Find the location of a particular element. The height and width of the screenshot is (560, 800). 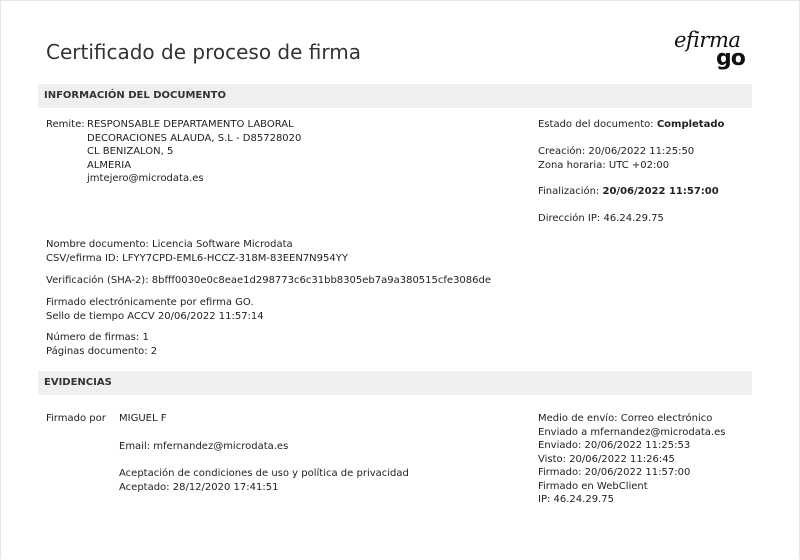

firmante-email: Email: mfernandez@microdata.es is located at coordinates (204, 446).